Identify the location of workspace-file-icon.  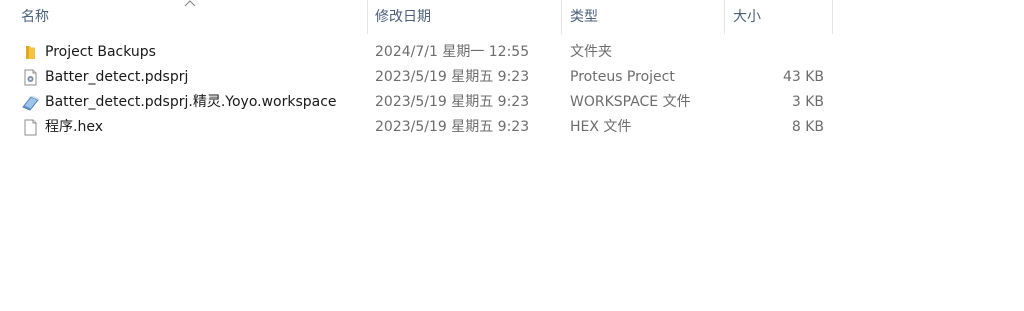
(30, 103).